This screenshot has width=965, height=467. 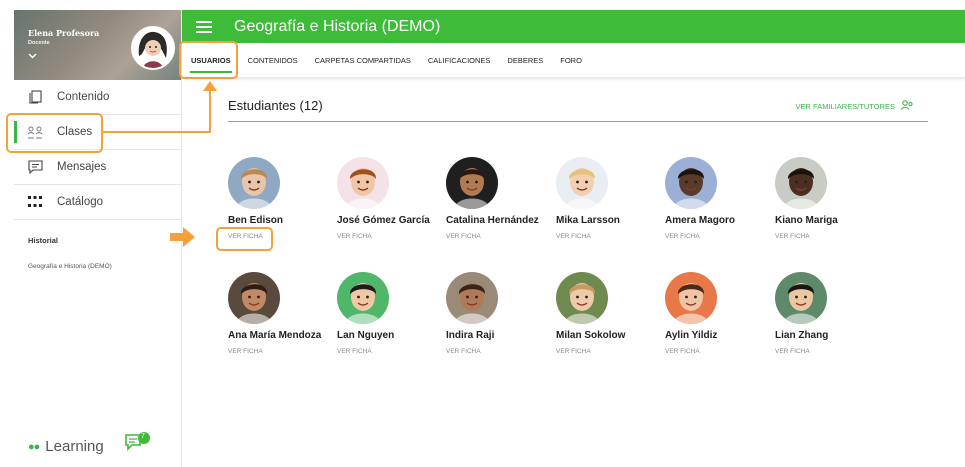 What do you see at coordinates (337, 26) in the screenshot?
I see `course-title: Geografía e Historia (DEMO)` at bounding box center [337, 26].